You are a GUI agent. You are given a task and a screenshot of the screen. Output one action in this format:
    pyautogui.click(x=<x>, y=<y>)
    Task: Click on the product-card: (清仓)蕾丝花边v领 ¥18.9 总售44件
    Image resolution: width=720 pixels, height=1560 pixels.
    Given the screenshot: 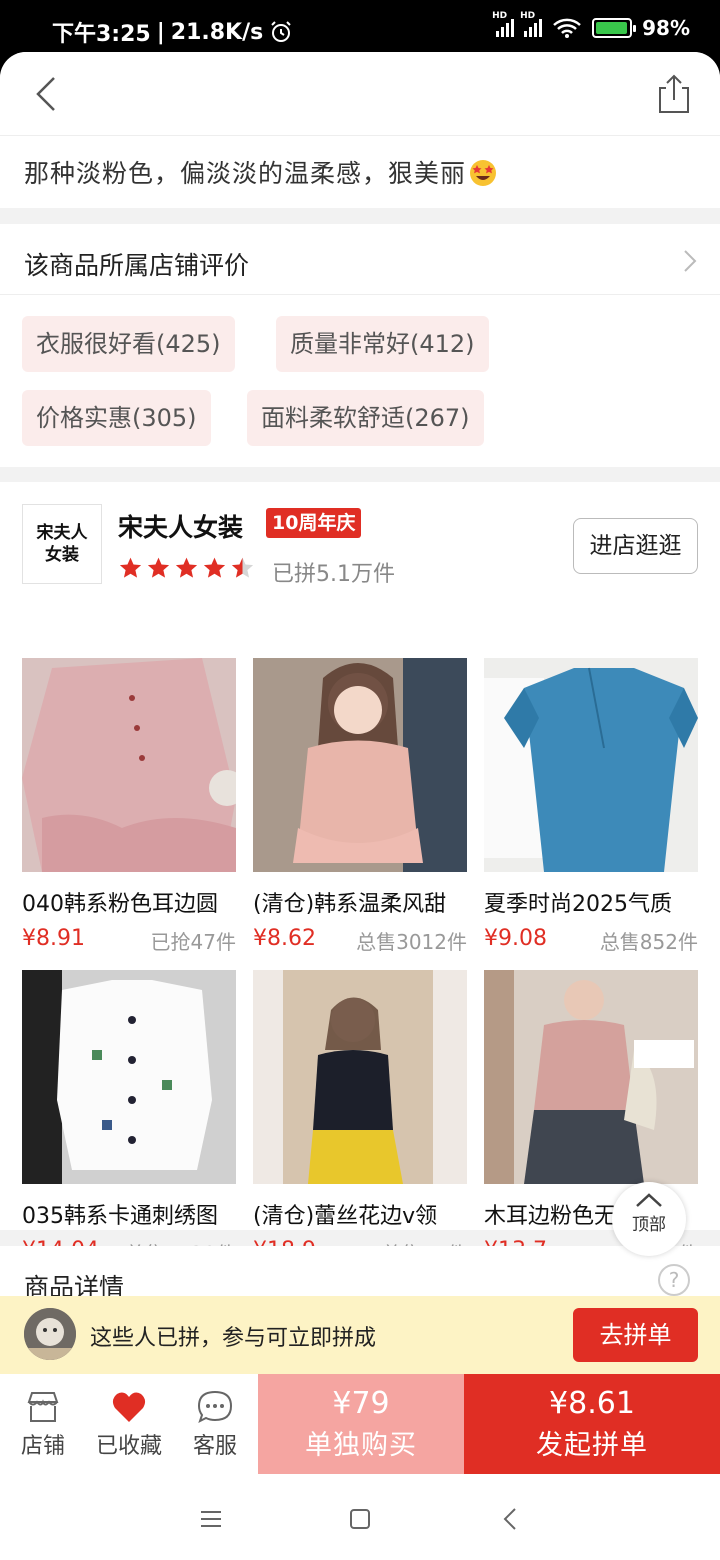 What is the action you would take?
    pyautogui.click(x=360, y=1120)
    